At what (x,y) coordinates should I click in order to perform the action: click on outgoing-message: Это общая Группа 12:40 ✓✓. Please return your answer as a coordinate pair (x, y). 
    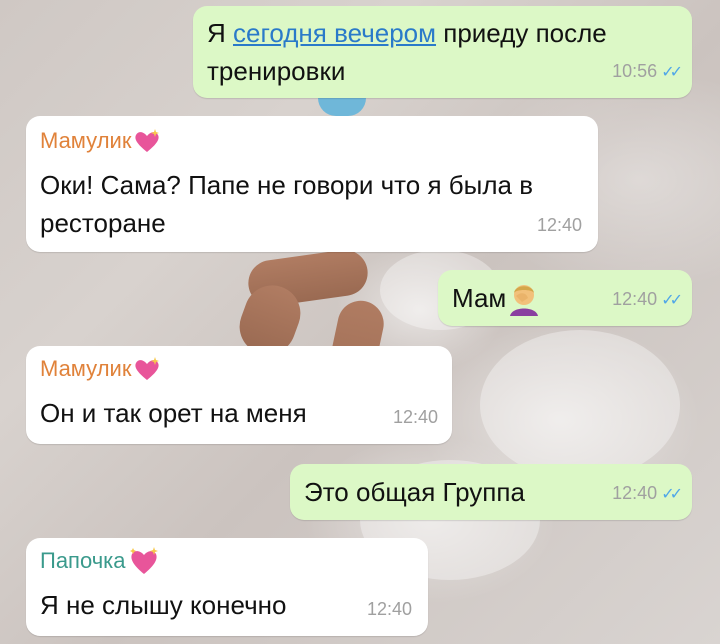
    Looking at the image, I should click on (491, 492).